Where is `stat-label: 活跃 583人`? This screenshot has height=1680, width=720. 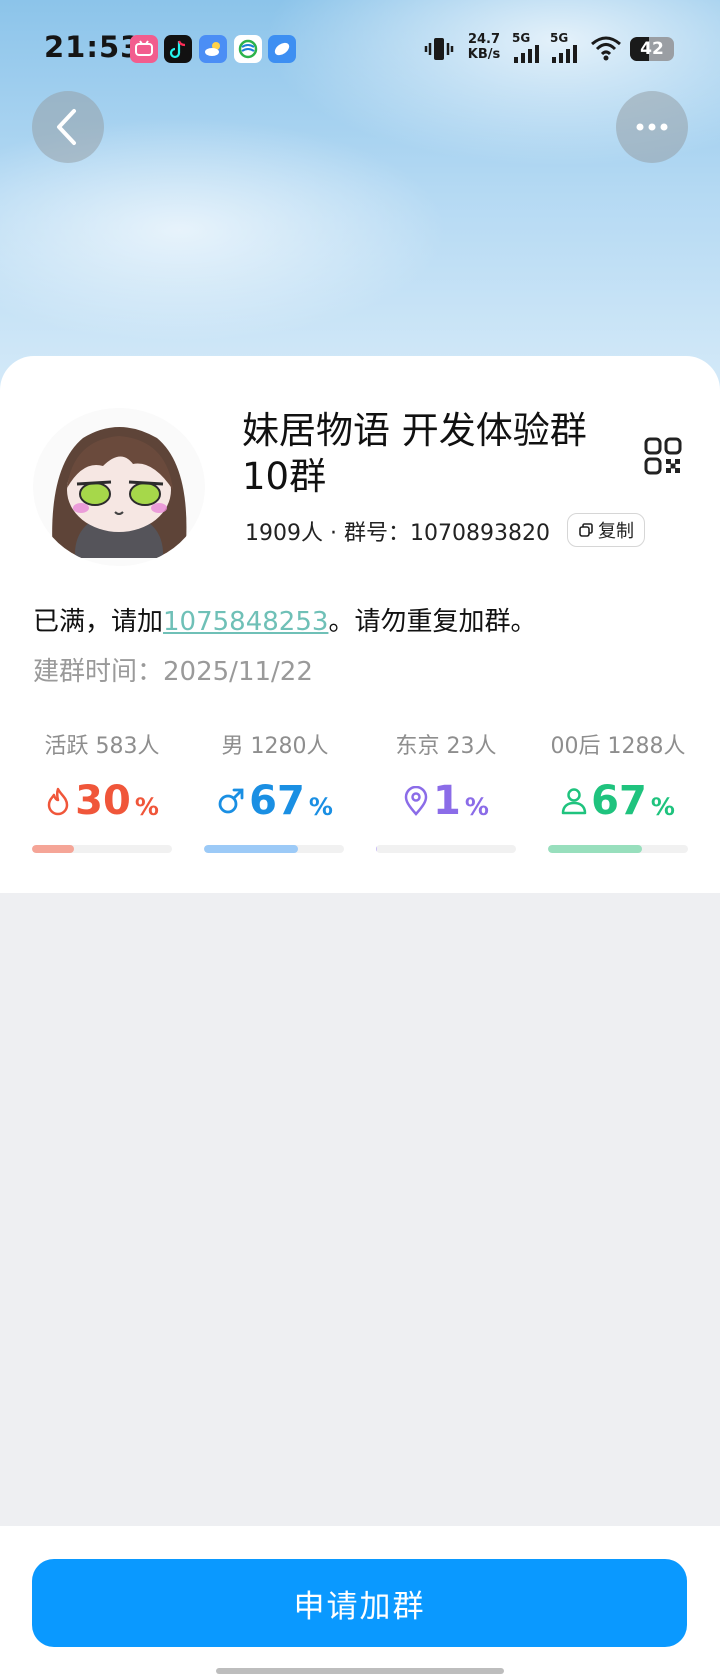
stat-label: 活跃 583人 is located at coordinates (102, 746).